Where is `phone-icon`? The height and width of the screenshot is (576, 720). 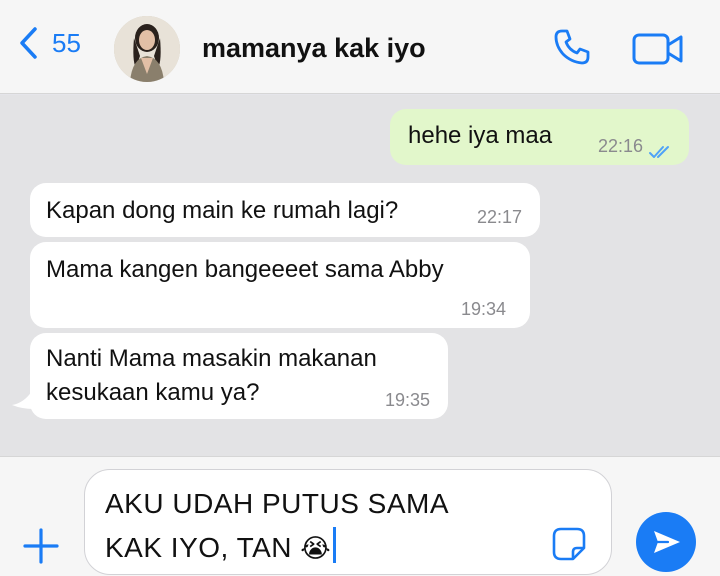 phone-icon is located at coordinates (572, 49).